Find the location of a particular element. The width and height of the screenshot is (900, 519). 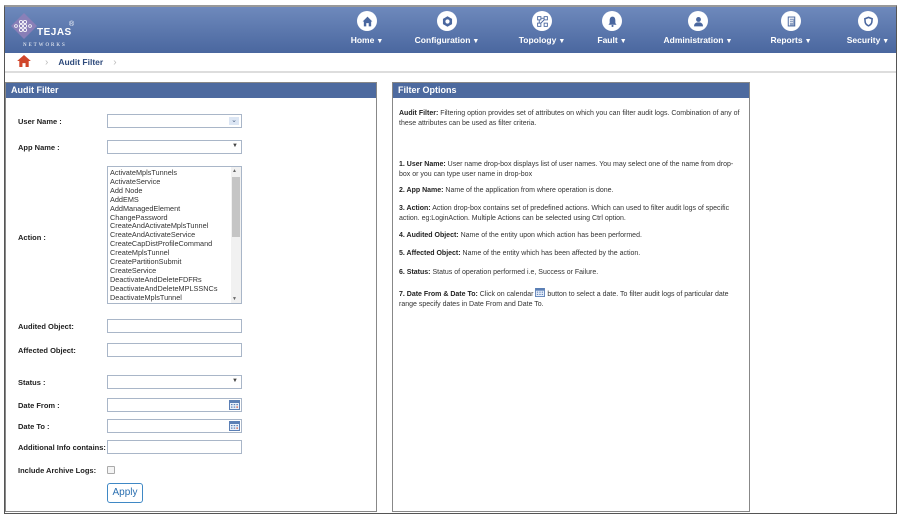

help-term: 7. Date From & Date To: is located at coordinates (438, 294).